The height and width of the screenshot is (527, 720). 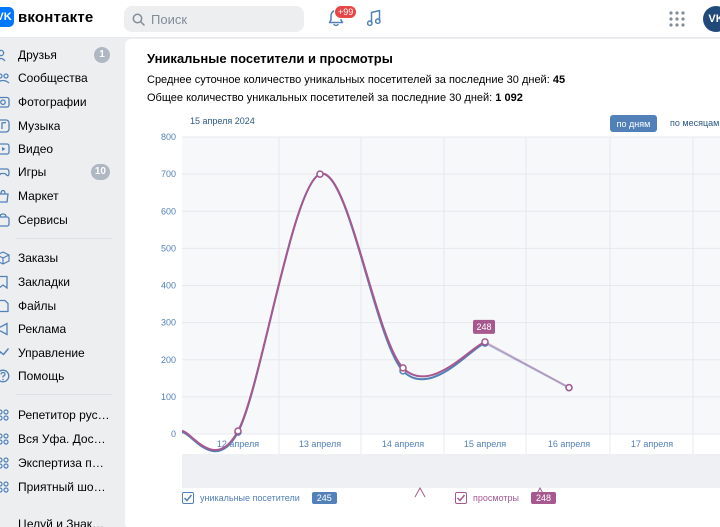 I want to click on y-tick-label: 600, so click(x=168, y=211).